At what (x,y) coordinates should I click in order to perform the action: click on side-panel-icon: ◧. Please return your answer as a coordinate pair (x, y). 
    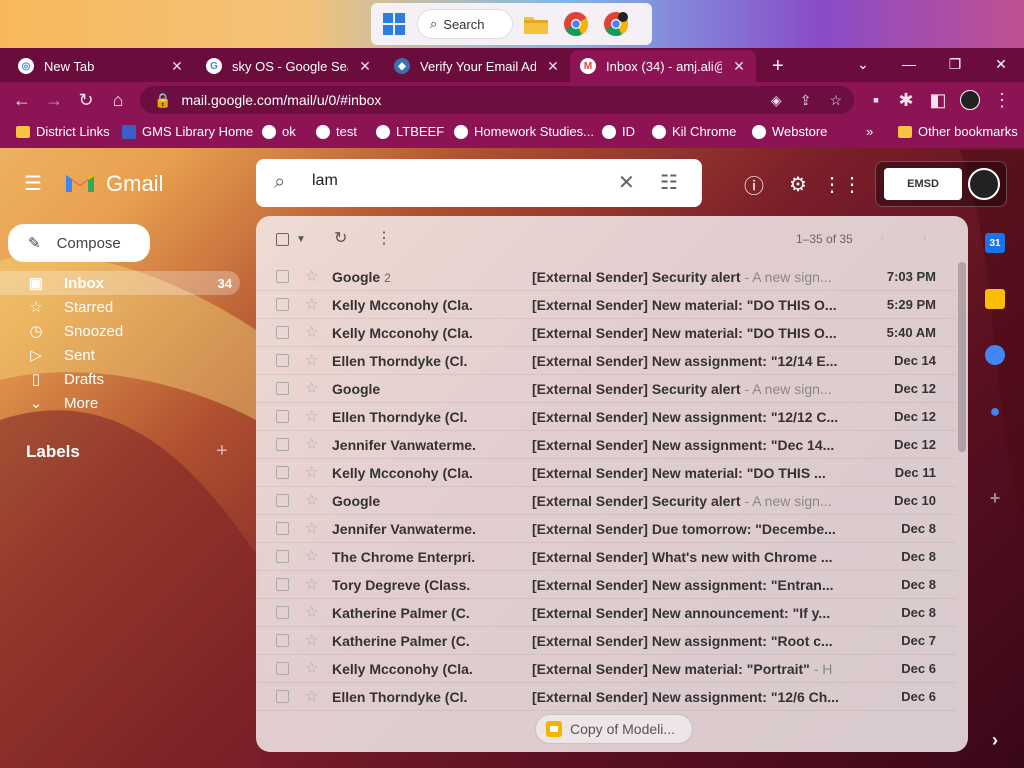
    Looking at the image, I should click on (938, 100).